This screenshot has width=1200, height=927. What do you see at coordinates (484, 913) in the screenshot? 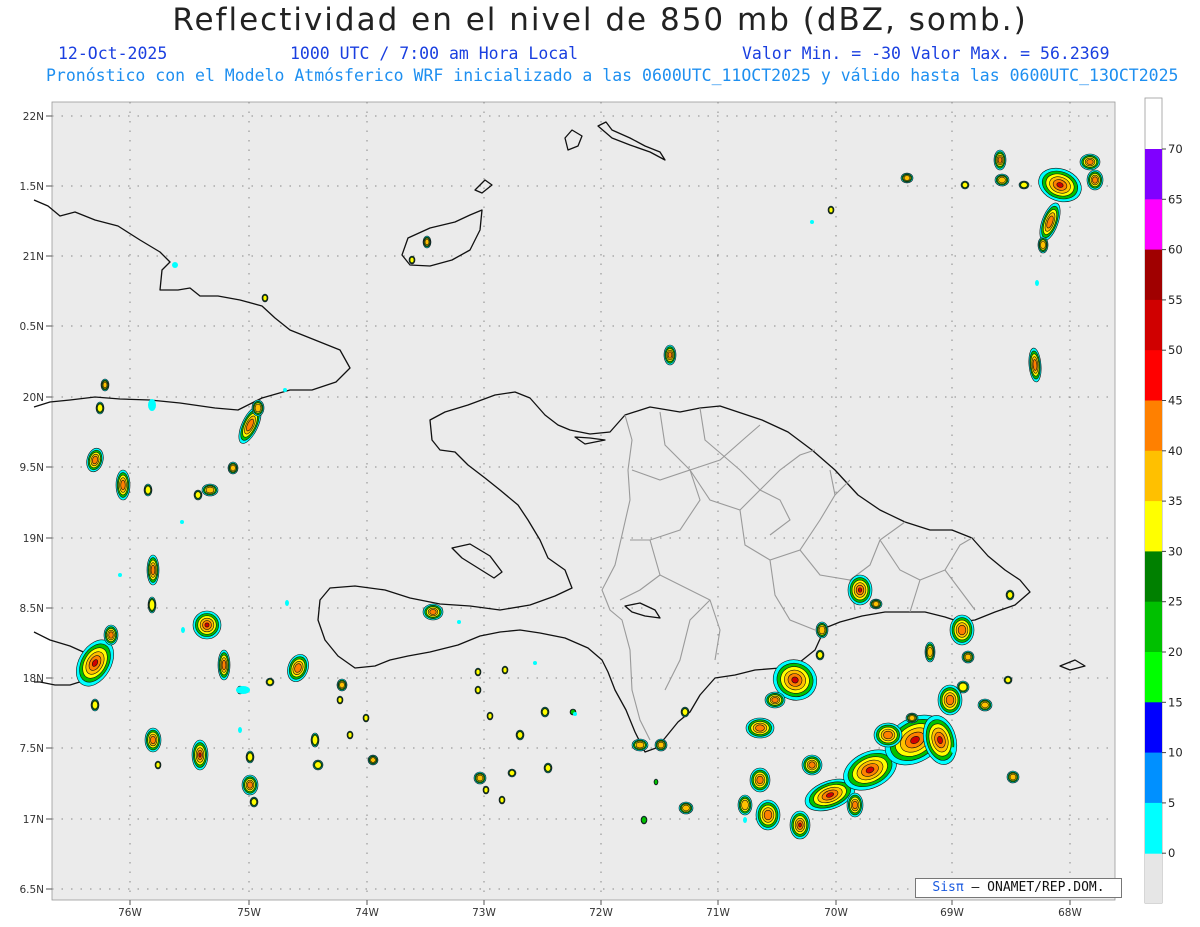
I see `lon-label: 73W` at bounding box center [484, 913].